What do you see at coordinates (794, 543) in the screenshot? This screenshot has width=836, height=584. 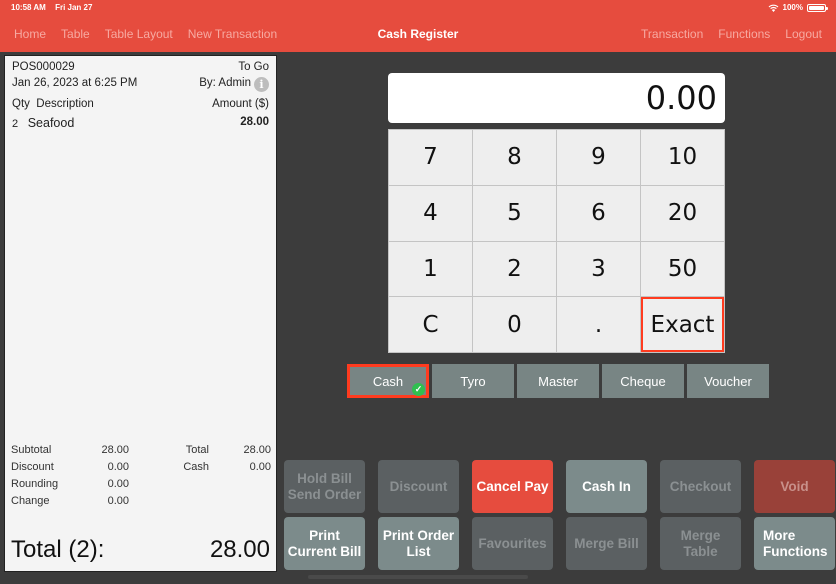 I see `more-functions-button: More Functions` at bounding box center [794, 543].